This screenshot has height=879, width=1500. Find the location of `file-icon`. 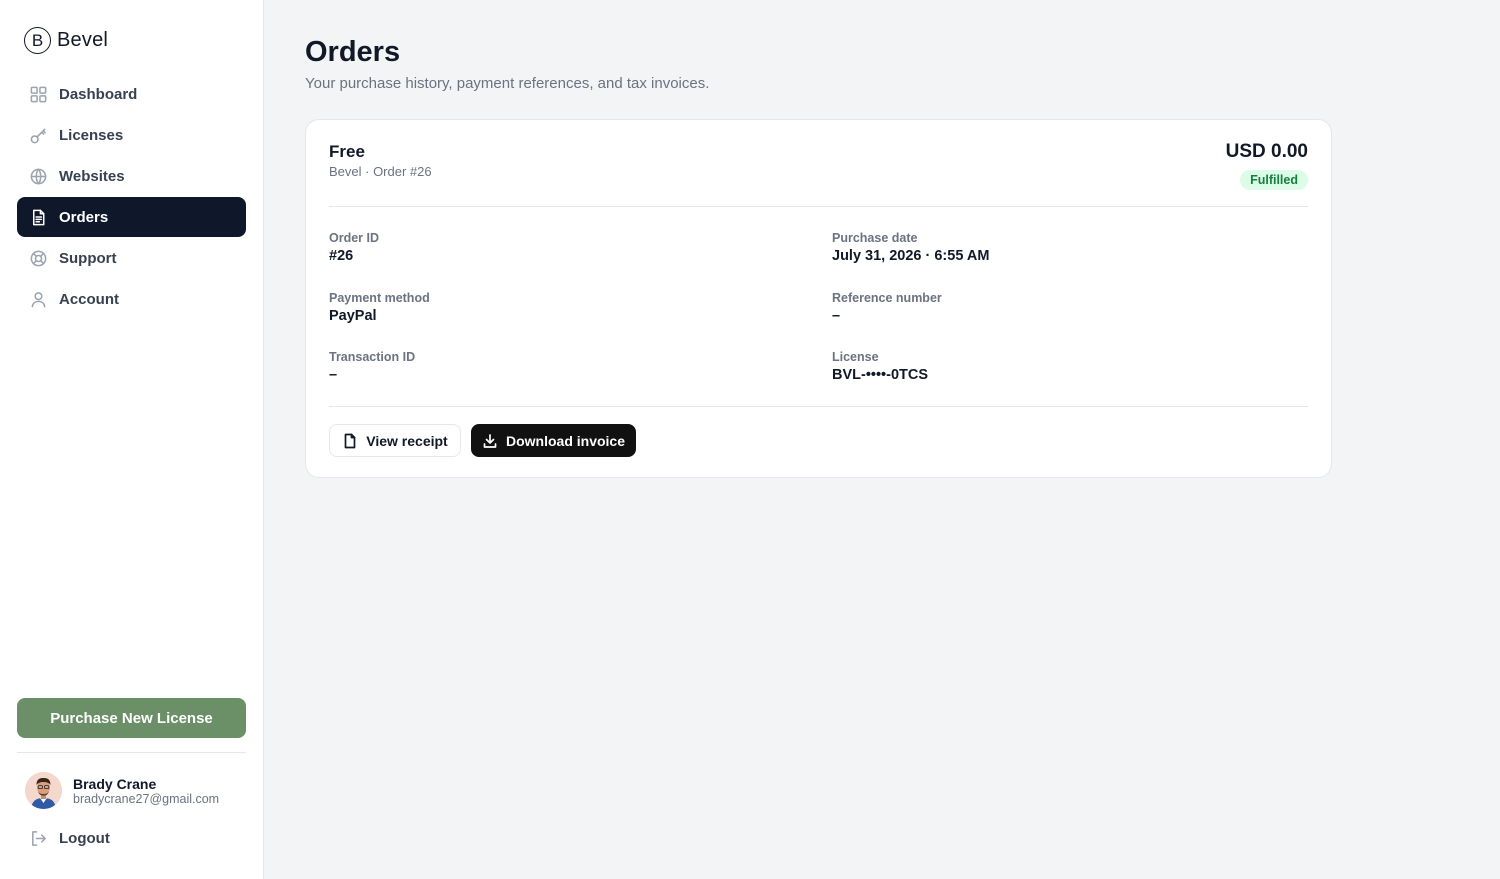

file-icon is located at coordinates (350, 440).